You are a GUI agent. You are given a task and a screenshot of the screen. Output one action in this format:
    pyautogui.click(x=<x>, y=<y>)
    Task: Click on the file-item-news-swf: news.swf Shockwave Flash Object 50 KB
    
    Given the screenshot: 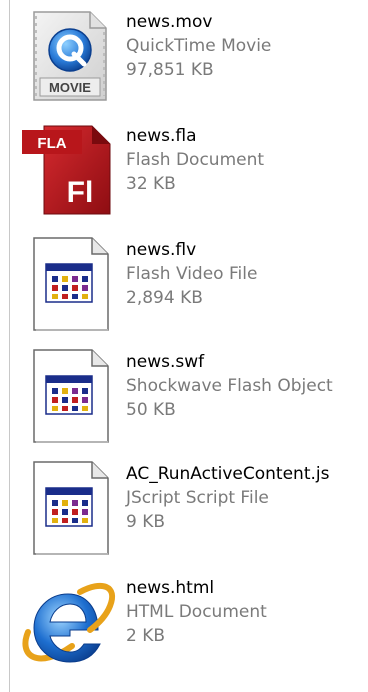 What is the action you would take?
    pyautogui.click(x=190, y=396)
    